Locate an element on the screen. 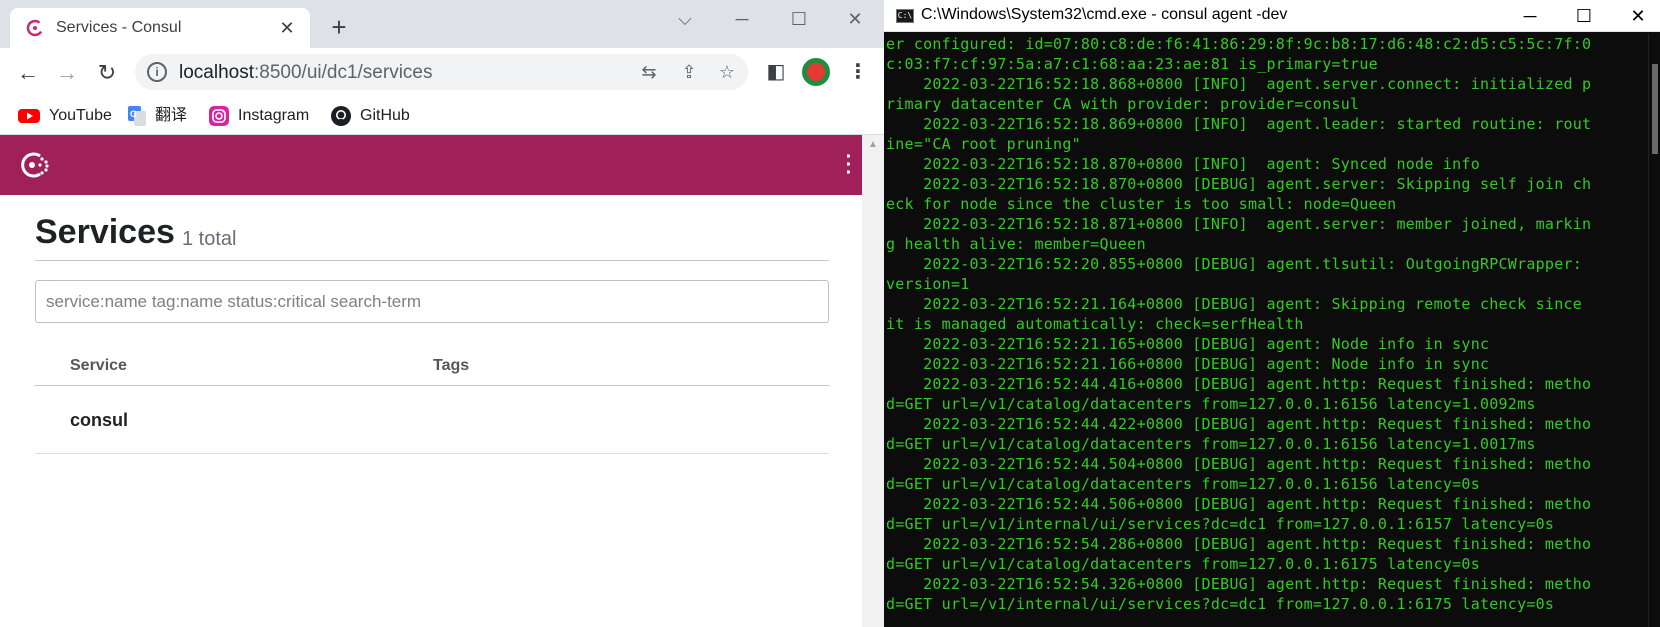 The width and height of the screenshot is (1660, 627). service-row-consul: consul is located at coordinates (99, 420).